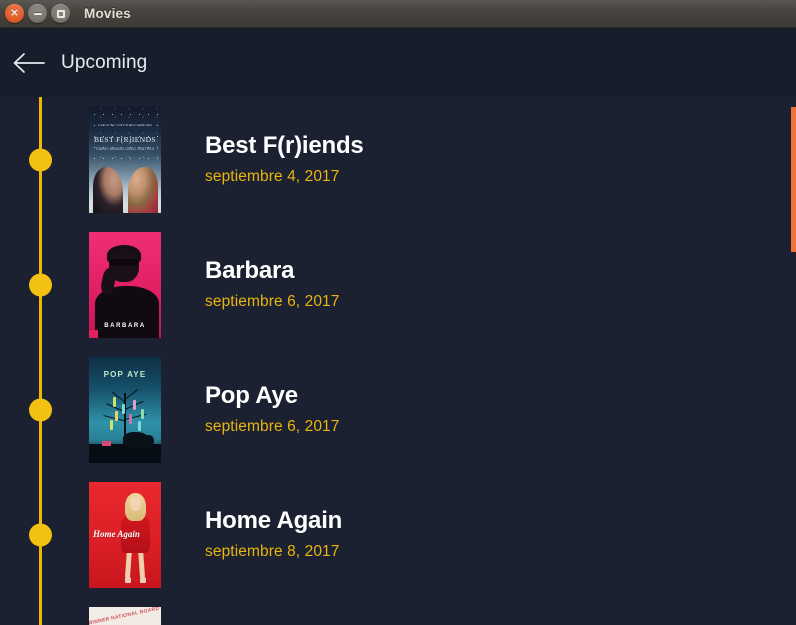 The height and width of the screenshot is (625, 796). Describe the element at coordinates (793, 179) in the screenshot. I see `scrollbar-thumb` at that location.